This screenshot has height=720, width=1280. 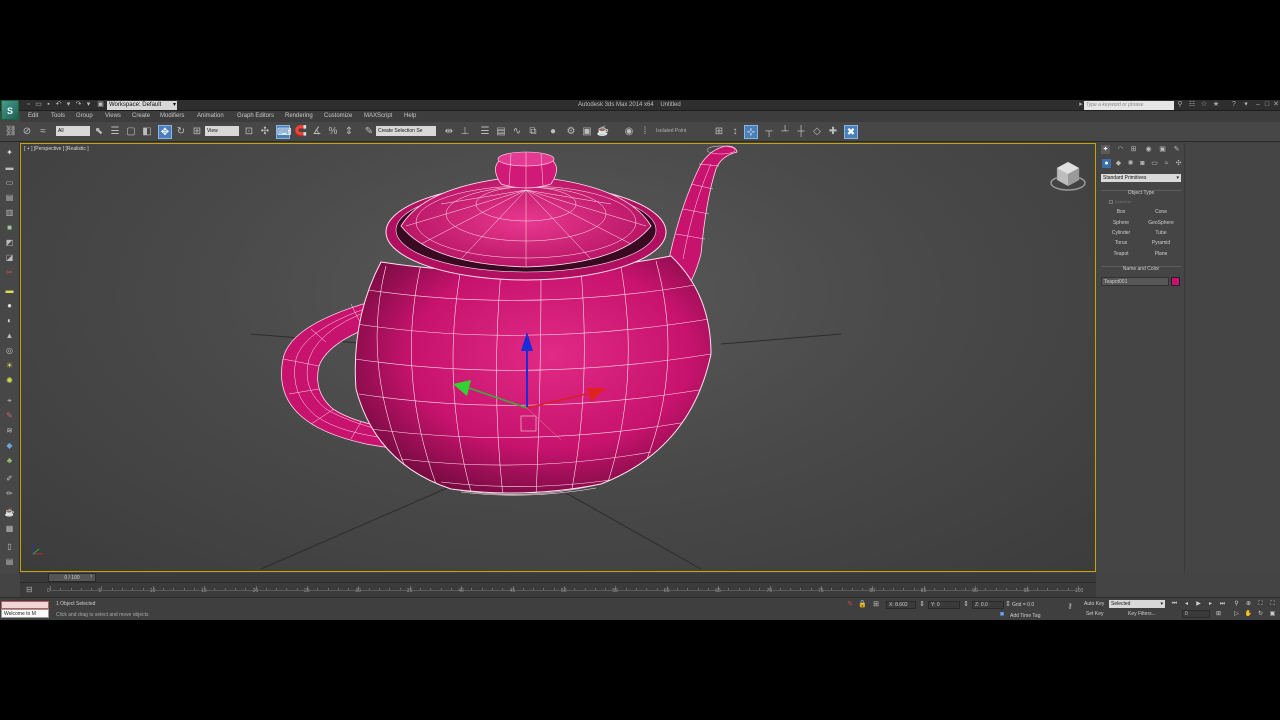 What do you see at coordinates (1129, 105) in the screenshot?
I see `infocenter-search-input: Type a keyword or phrase` at bounding box center [1129, 105].